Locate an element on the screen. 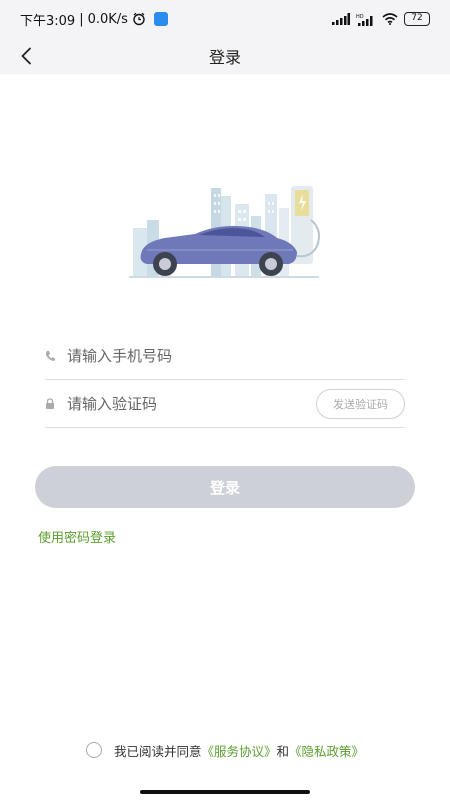 The image size is (450, 800). agreement-prefix: 我已阅读并同意 is located at coordinates (157, 751).